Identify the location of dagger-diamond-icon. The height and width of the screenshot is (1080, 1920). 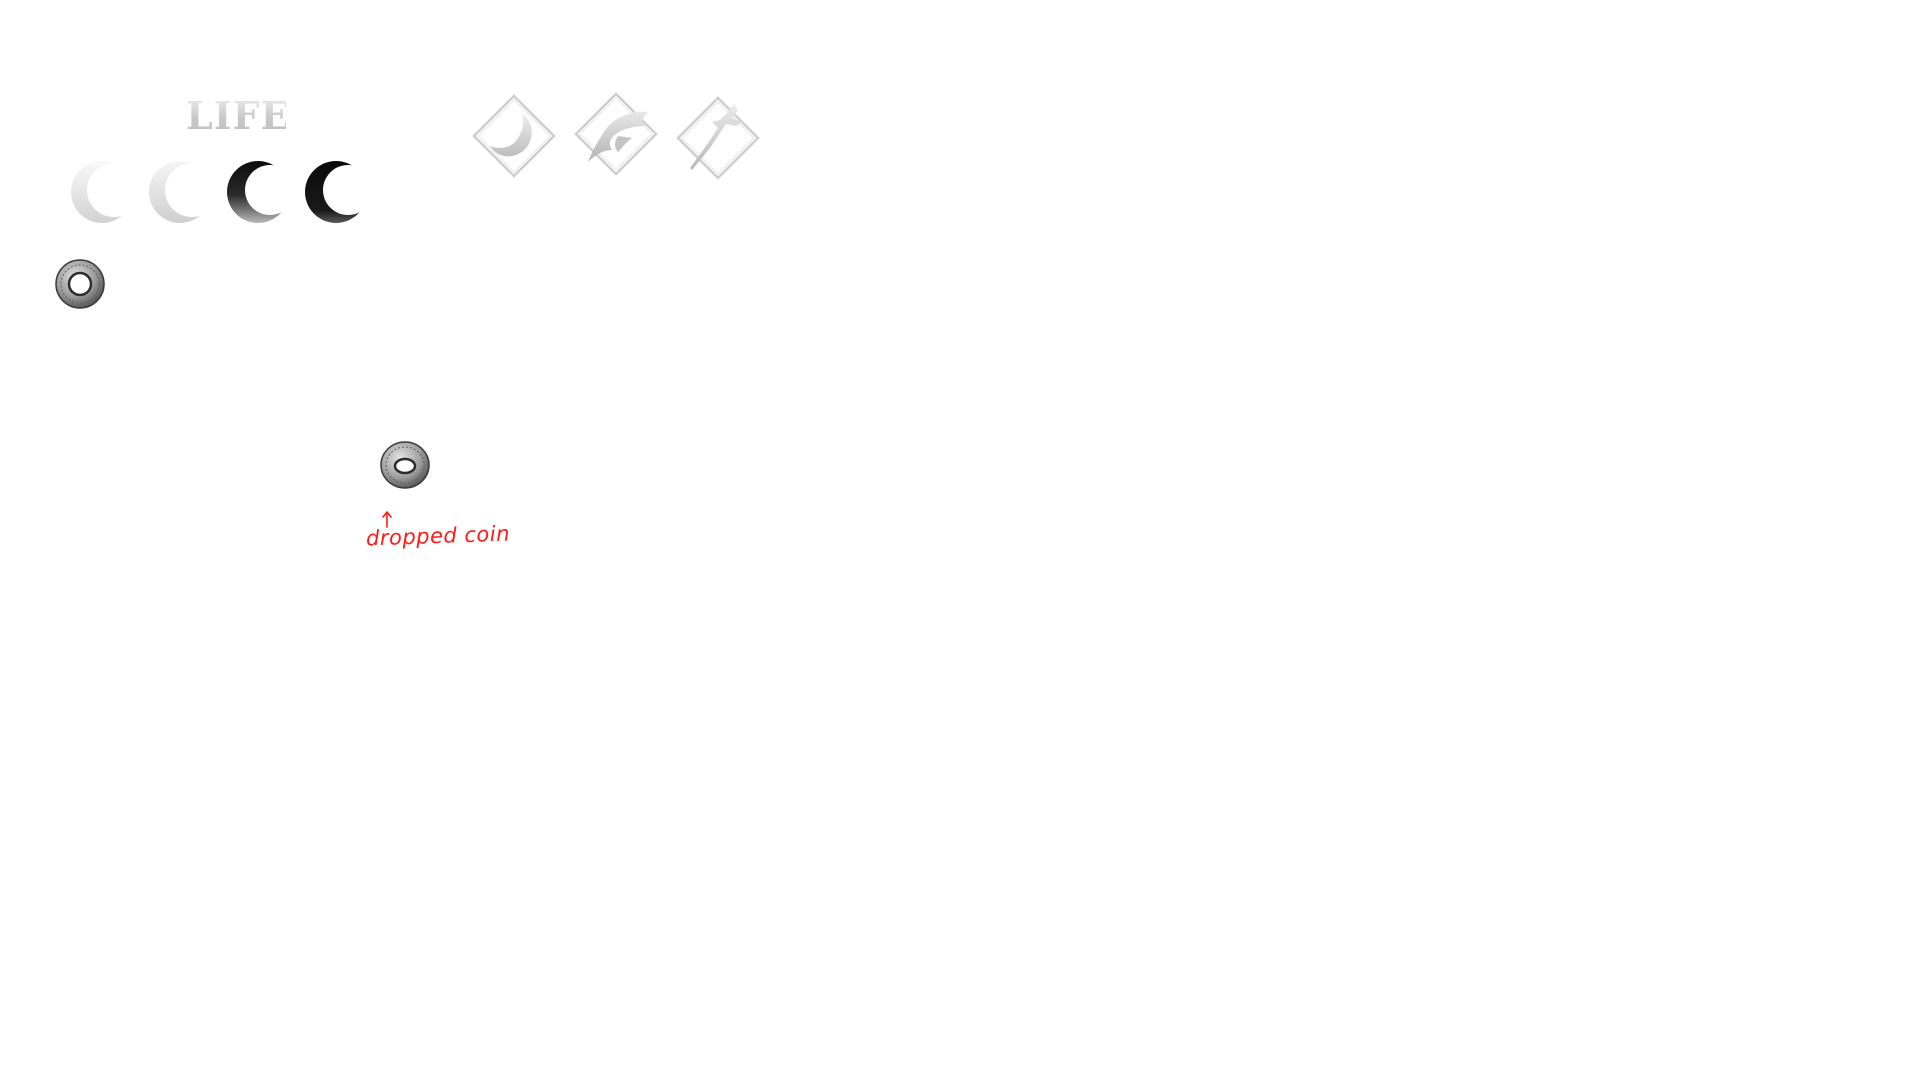
(718, 138).